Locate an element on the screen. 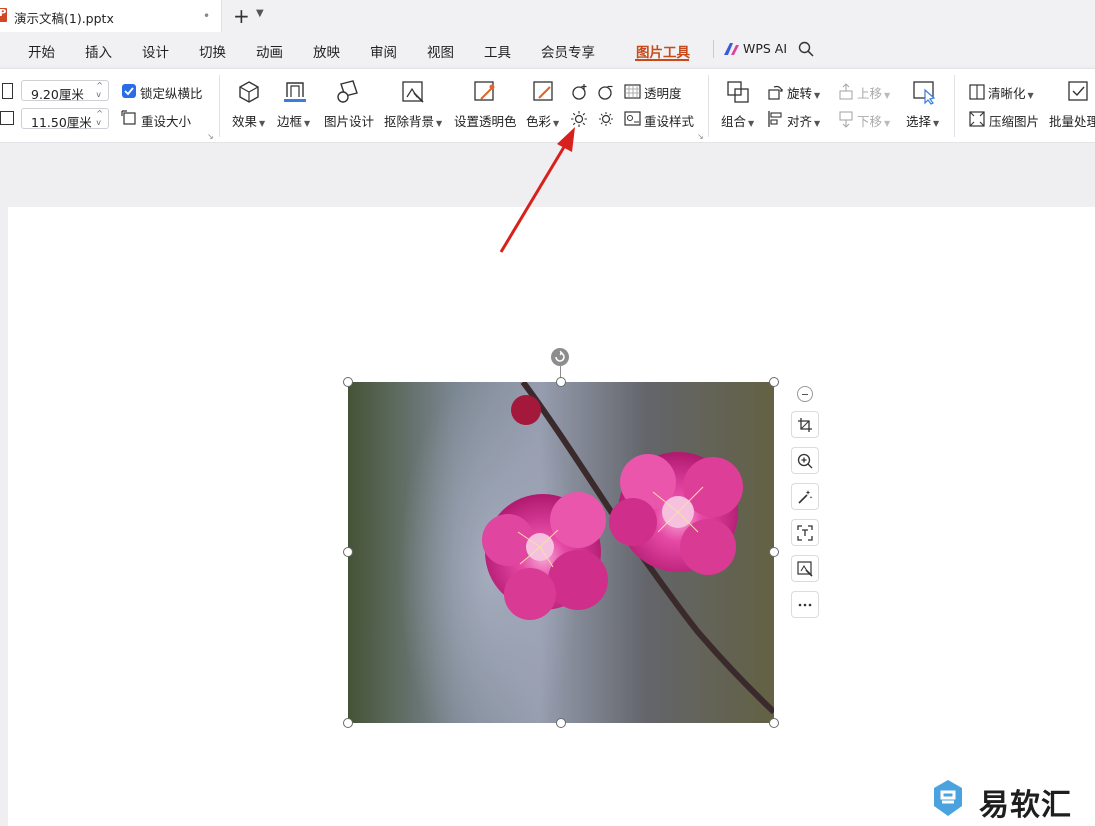 This screenshot has width=1095, height=826. effects-button: 效果 ▼ is located at coordinates (248, 120).